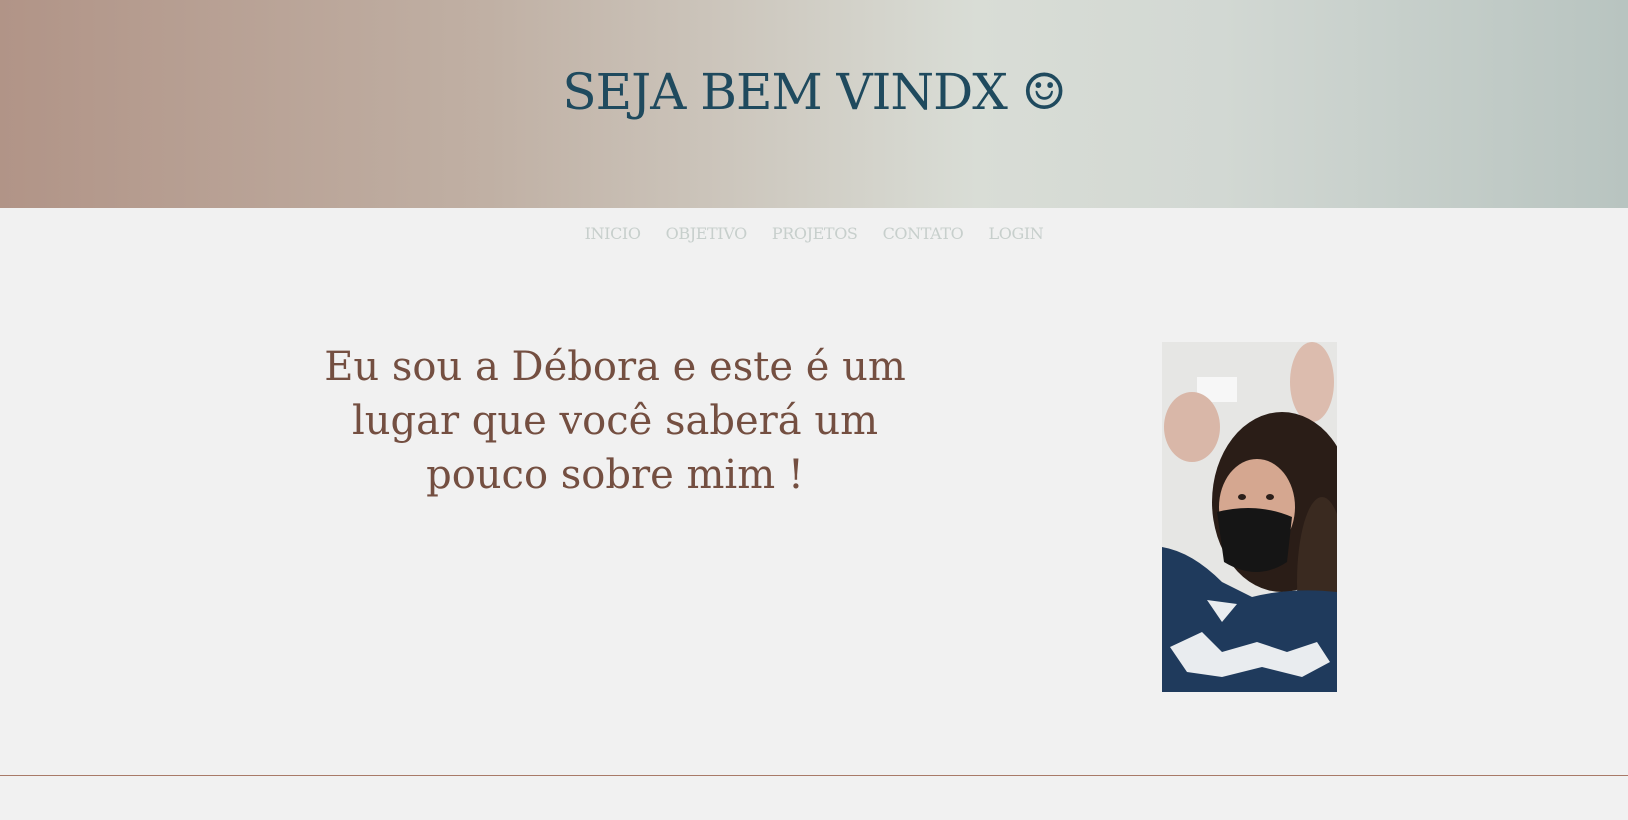  Describe the element at coordinates (814, 775) in the screenshot. I see `footer-divider` at that location.